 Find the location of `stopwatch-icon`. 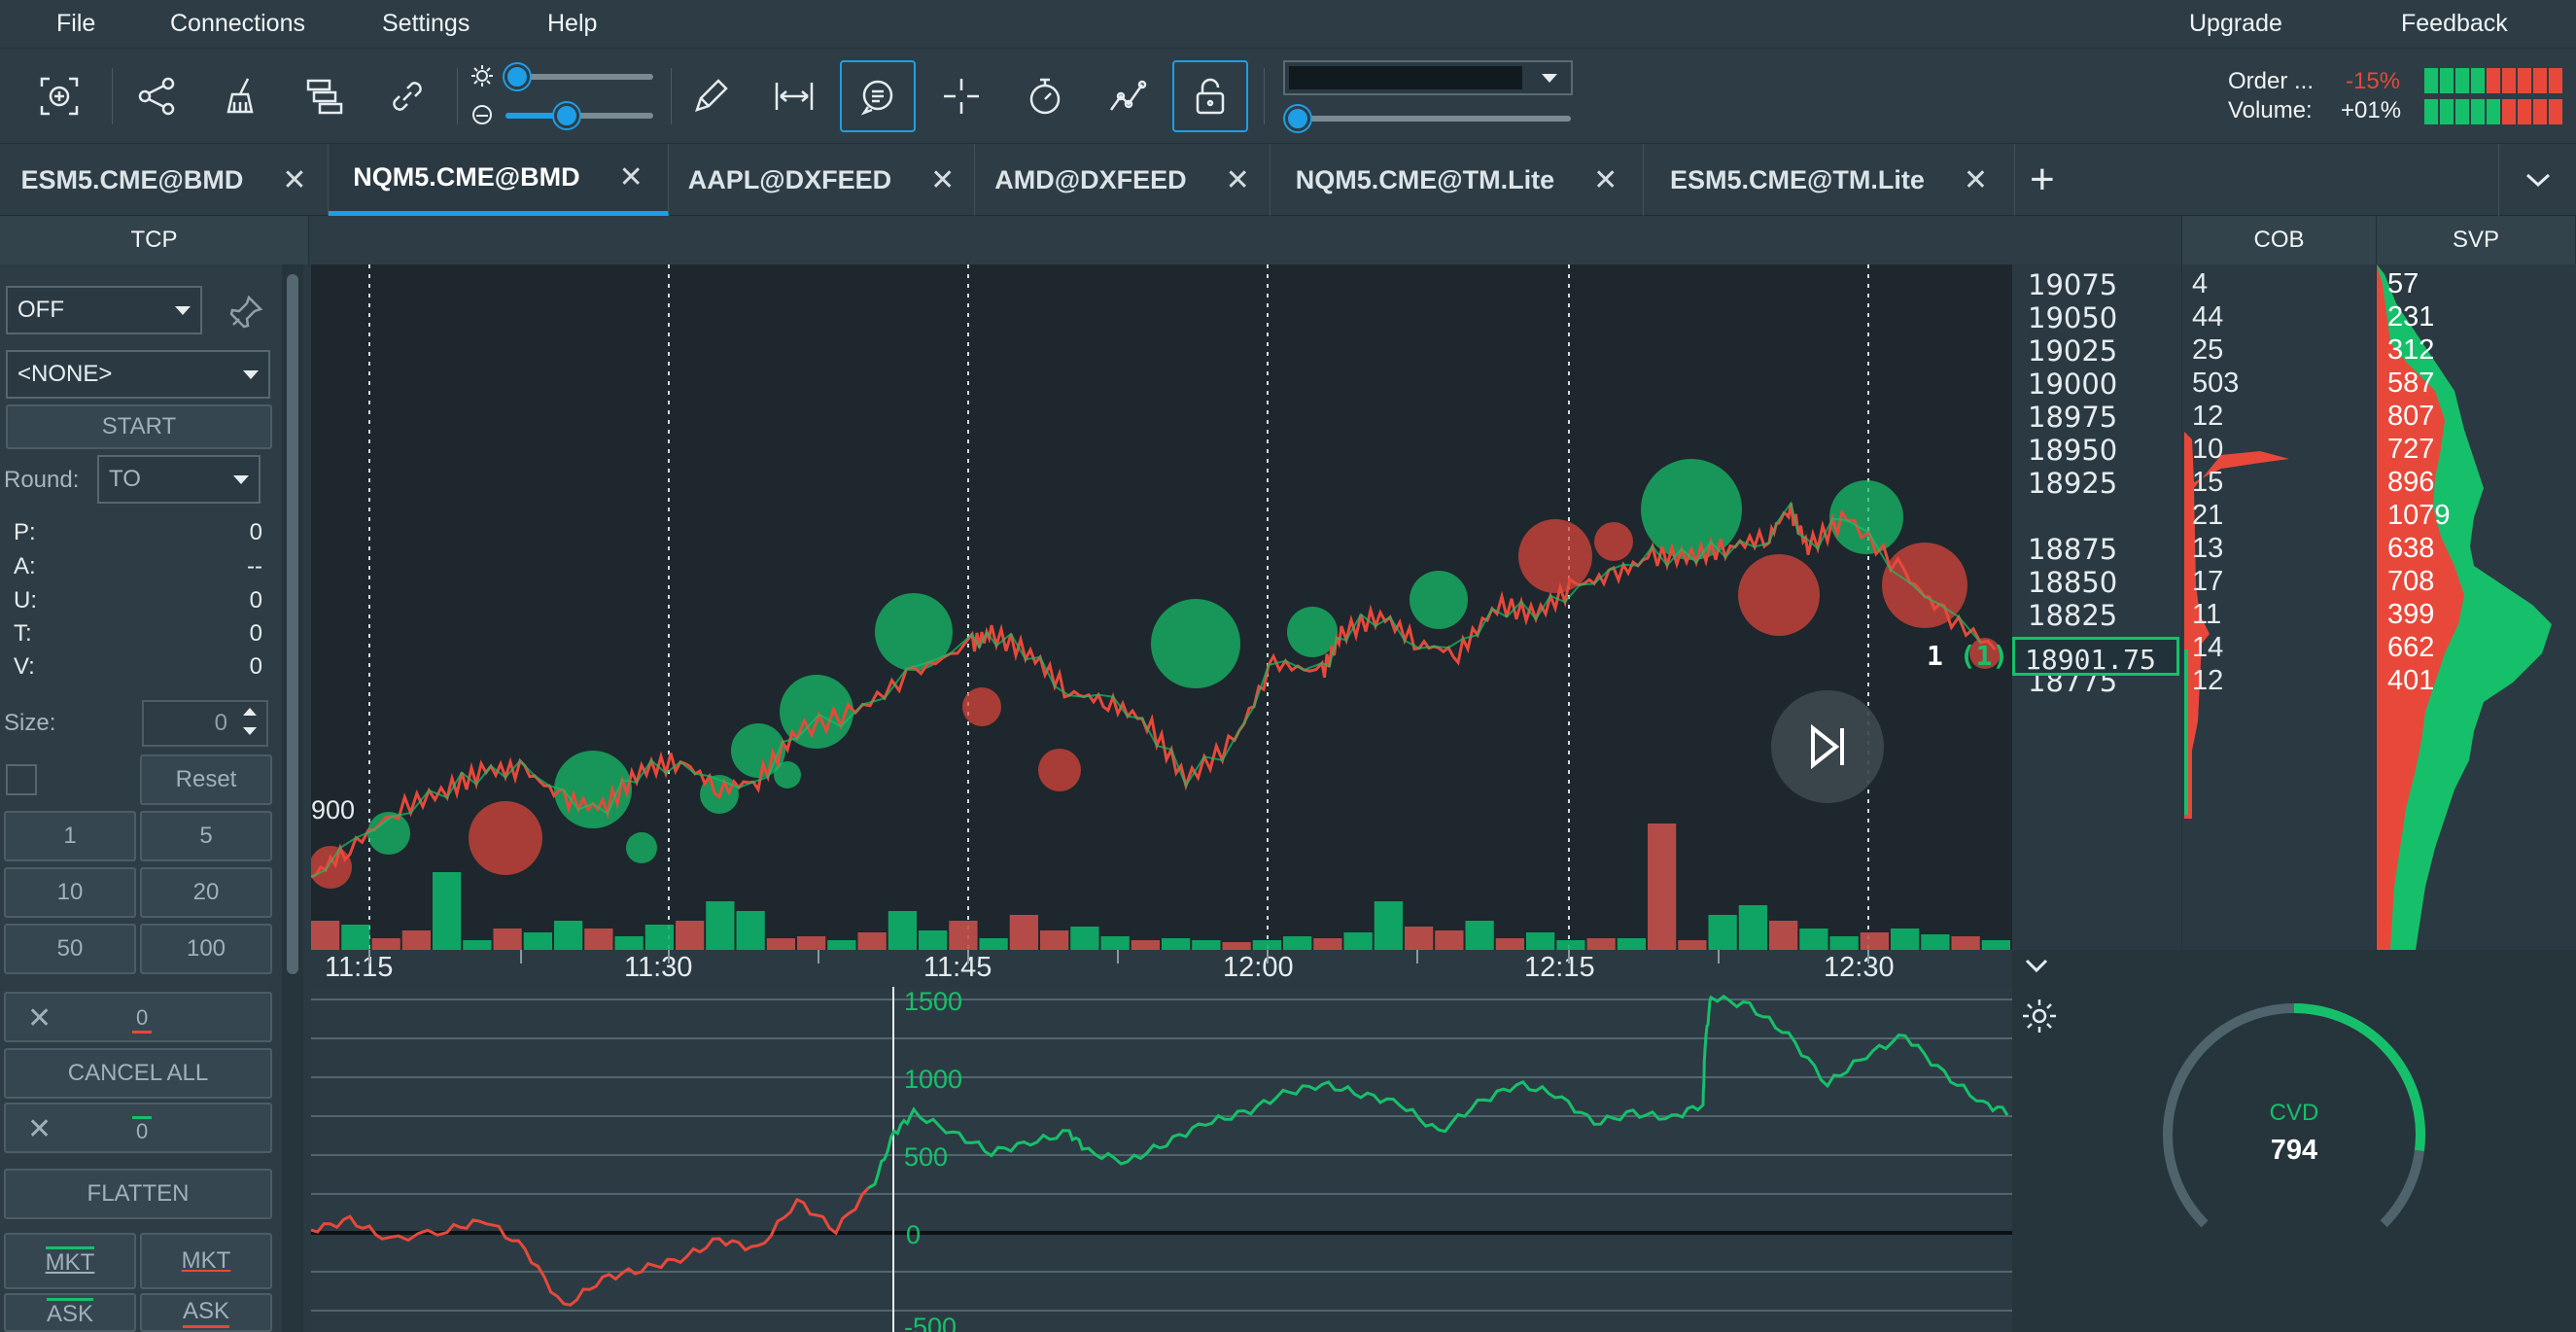

stopwatch-icon is located at coordinates (1045, 96).